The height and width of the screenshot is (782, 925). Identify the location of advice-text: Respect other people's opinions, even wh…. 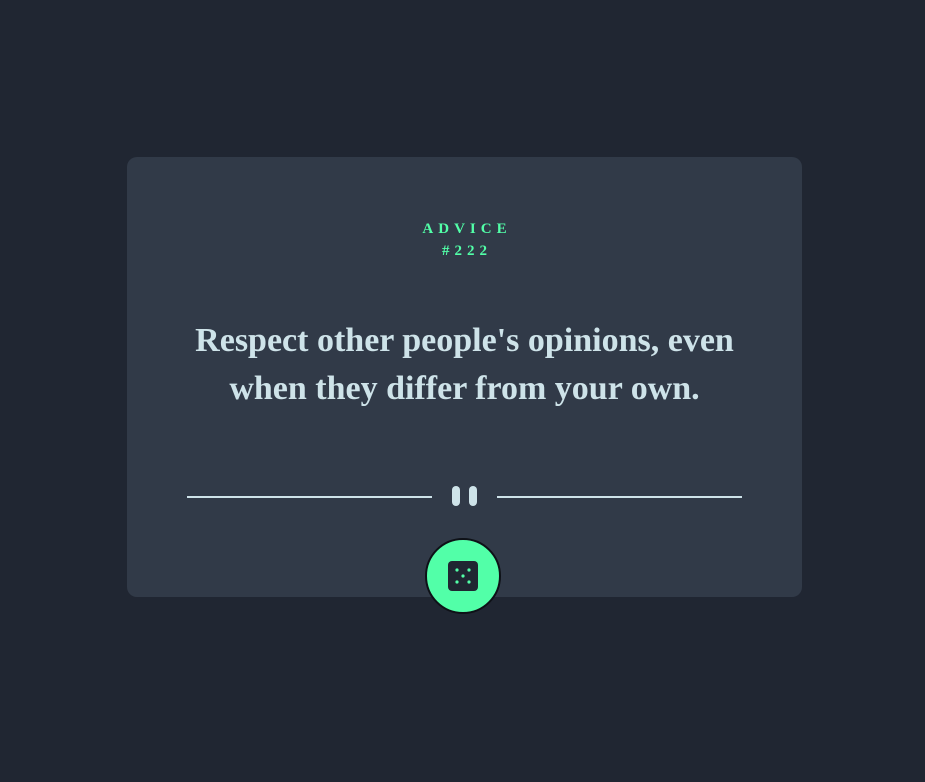
(464, 364).